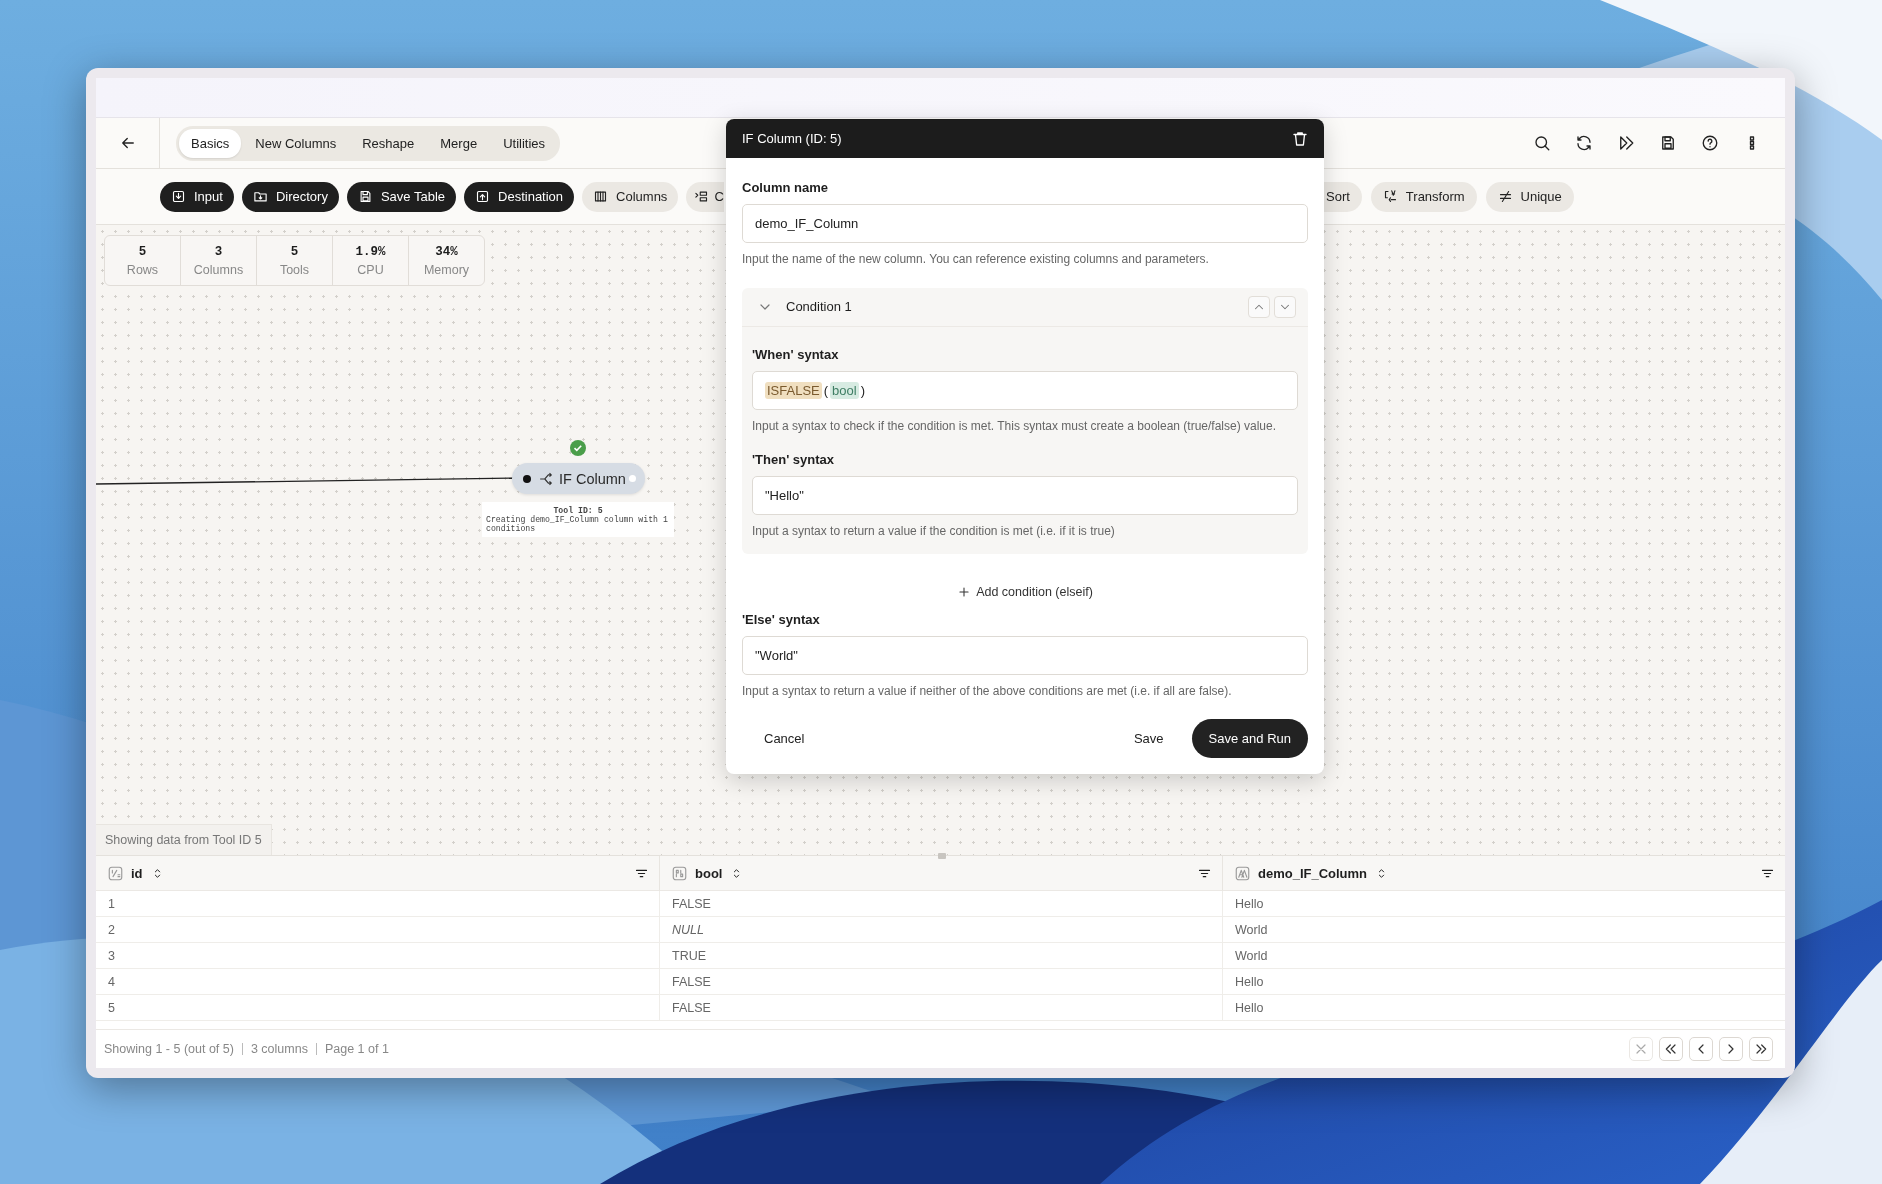  What do you see at coordinates (278, 1049) in the screenshot?
I see `summary-text: 3 columns` at bounding box center [278, 1049].